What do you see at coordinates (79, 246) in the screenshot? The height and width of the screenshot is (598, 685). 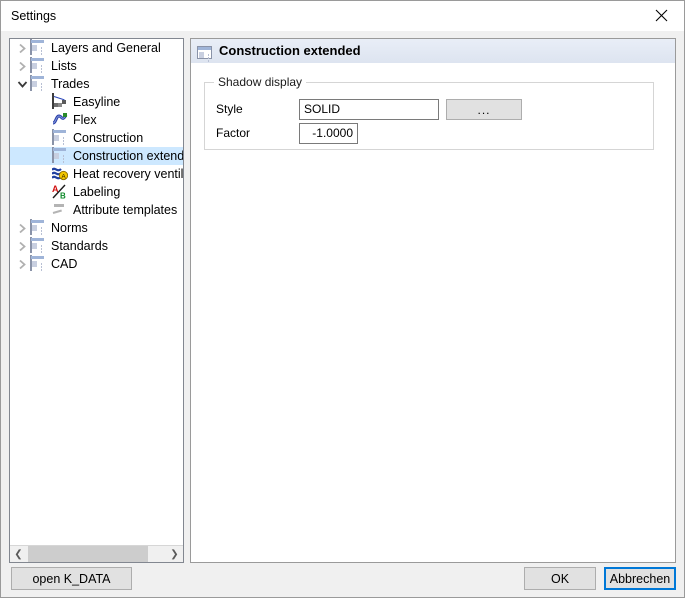 I see `tree-item-label: Standards` at bounding box center [79, 246].